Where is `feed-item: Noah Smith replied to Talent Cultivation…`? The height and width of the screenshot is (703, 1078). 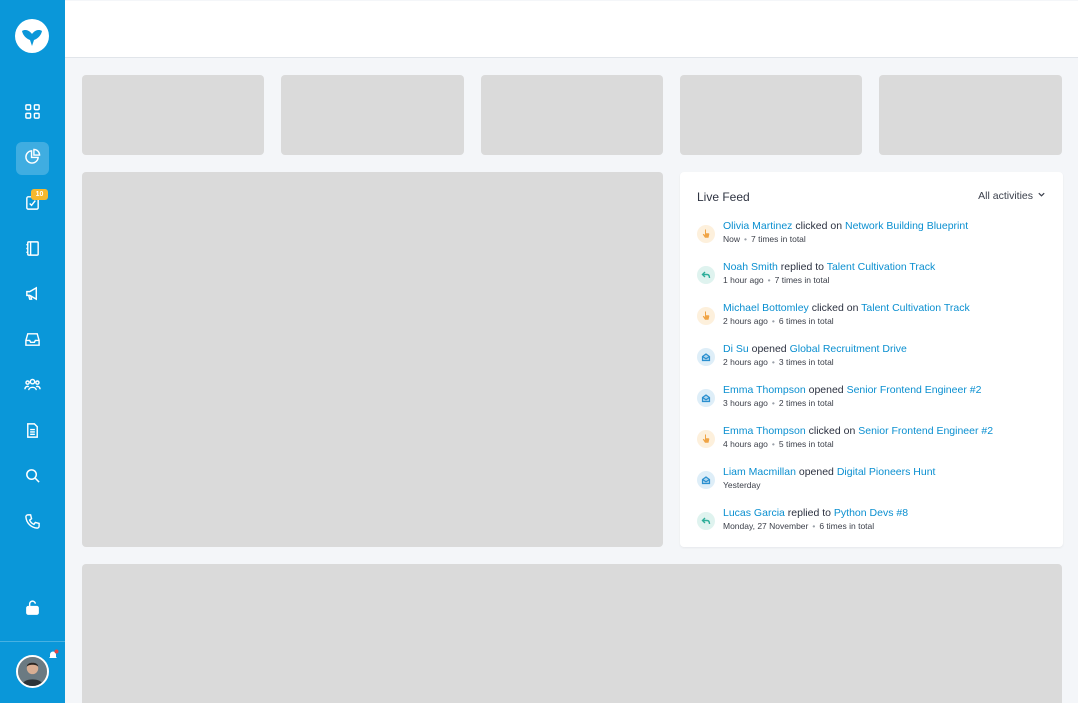 feed-item: Noah Smith replied to Talent Cultivation… is located at coordinates (872, 281).